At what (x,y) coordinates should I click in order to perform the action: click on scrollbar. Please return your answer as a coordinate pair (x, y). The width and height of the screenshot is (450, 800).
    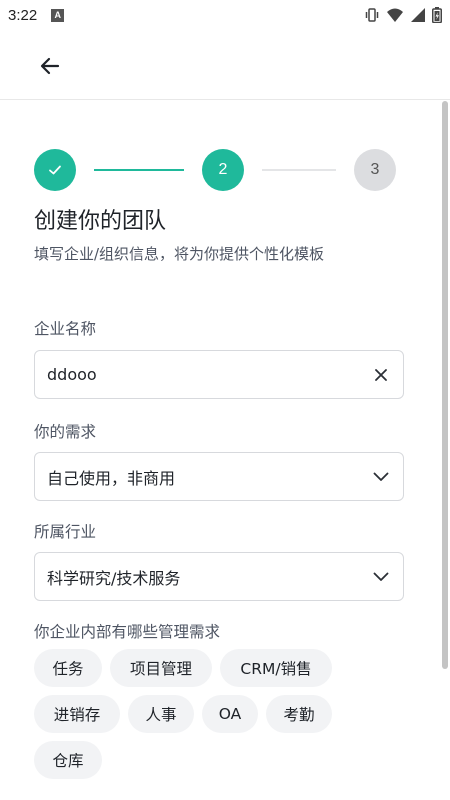
    Looking at the image, I should click on (445, 385).